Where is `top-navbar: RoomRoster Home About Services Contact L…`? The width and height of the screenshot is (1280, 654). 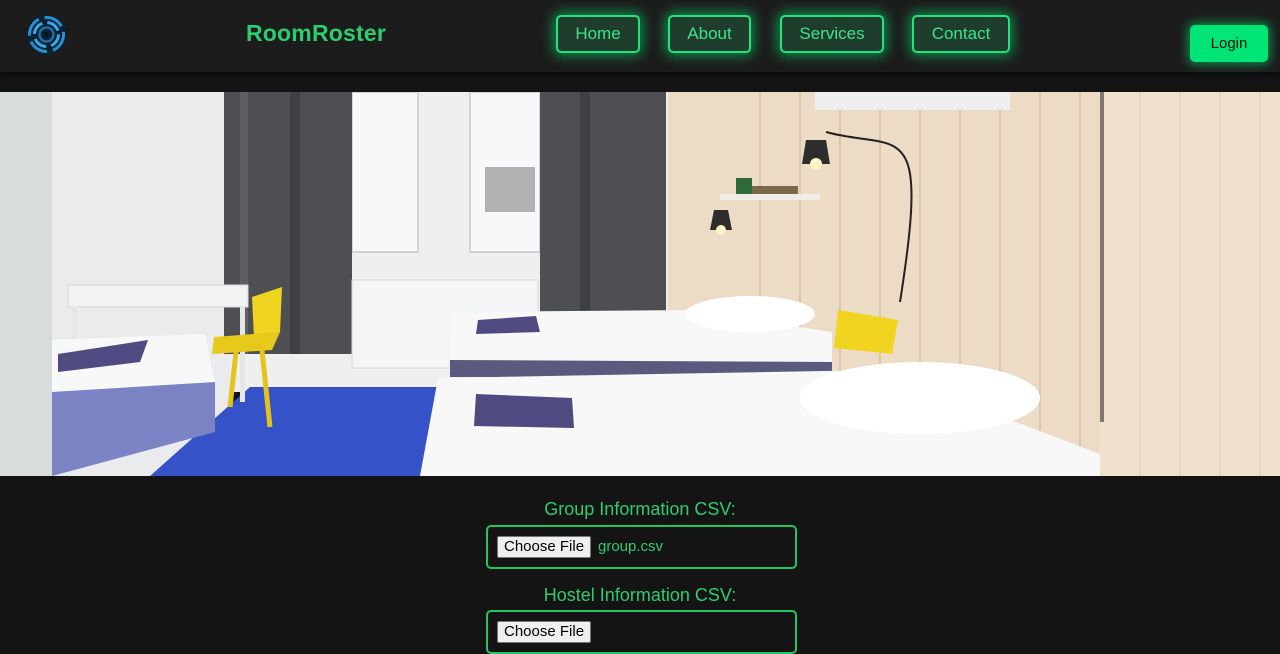 top-navbar: RoomRoster Home About Services Contact L… is located at coordinates (640, 36).